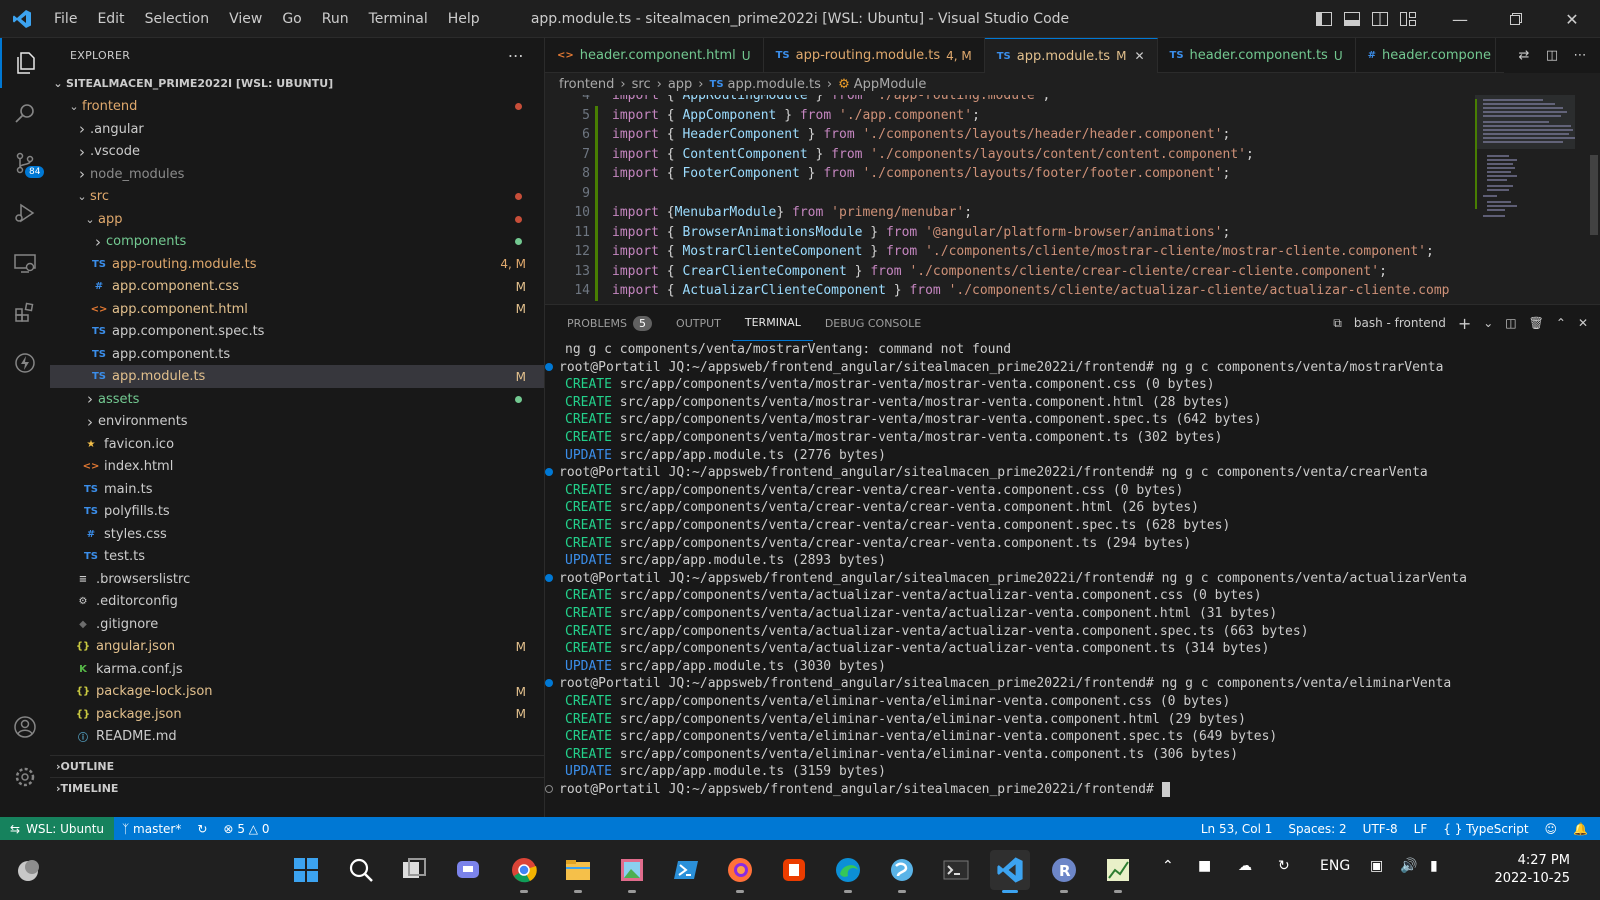 The image size is (1600, 900). What do you see at coordinates (297, 331) in the screenshot?
I see `tree-file: TS app.component.spec.ts` at bounding box center [297, 331].